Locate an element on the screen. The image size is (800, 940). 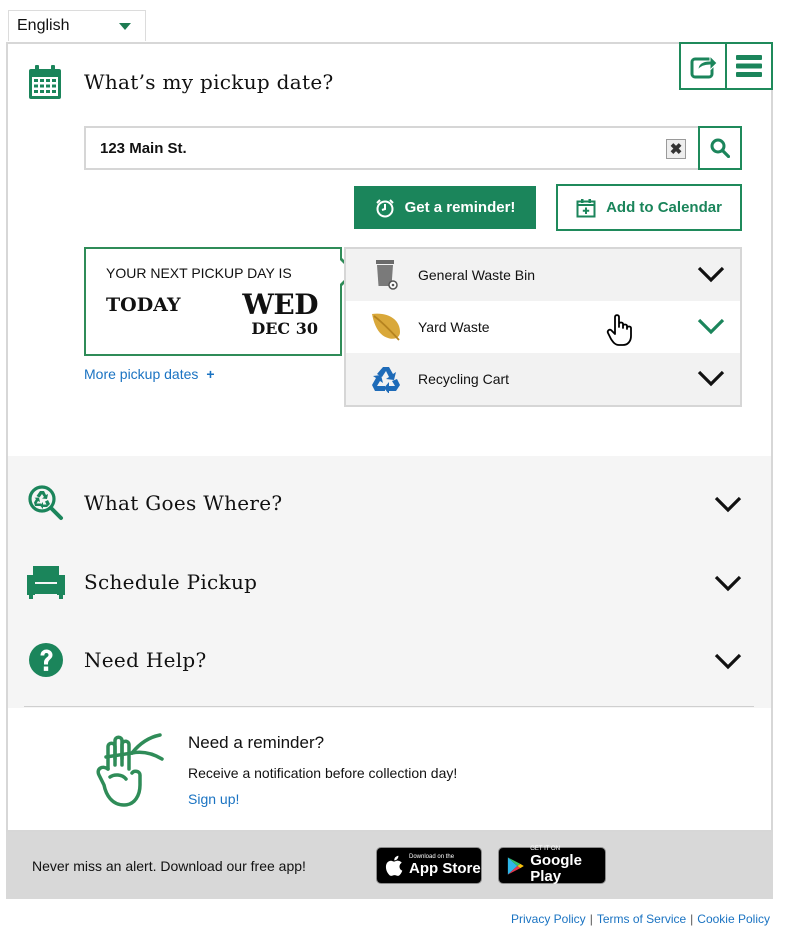
alarm-clock-icon is located at coordinates (384, 207).